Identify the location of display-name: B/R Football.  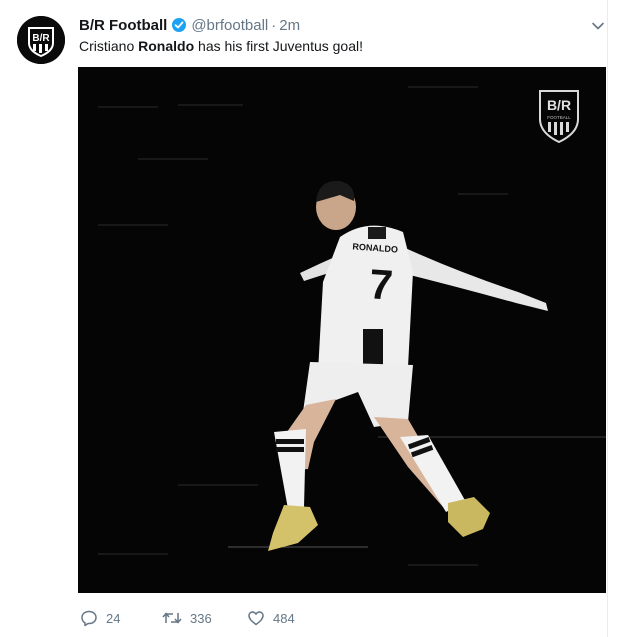
(123, 25).